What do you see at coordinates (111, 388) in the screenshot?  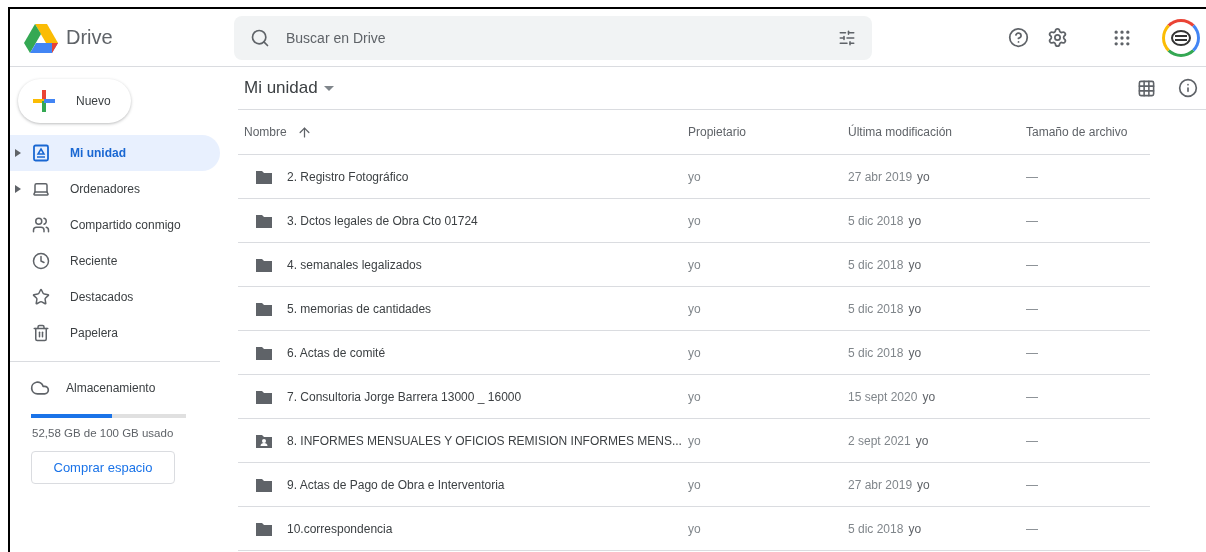 I see `storage-label: Almacenamiento` at bounding box center [111, 388].